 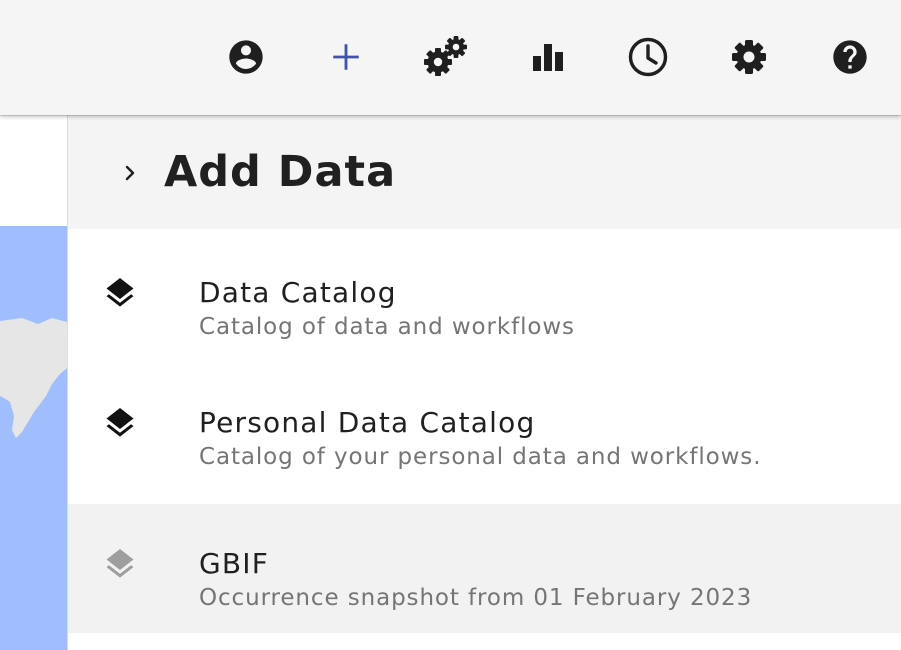 I want to click on bar-chart-icon, so click(x=548, y=57).